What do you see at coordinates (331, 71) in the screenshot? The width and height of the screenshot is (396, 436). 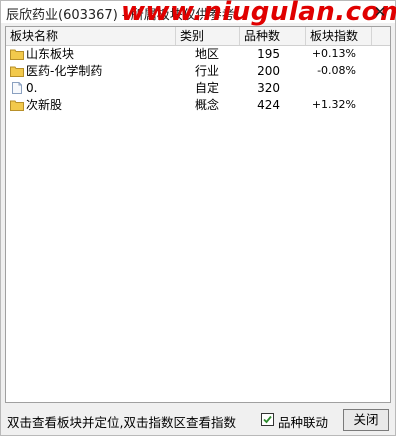 I see `sector-index-change: -0.08%` at bounding box center [331, 71].